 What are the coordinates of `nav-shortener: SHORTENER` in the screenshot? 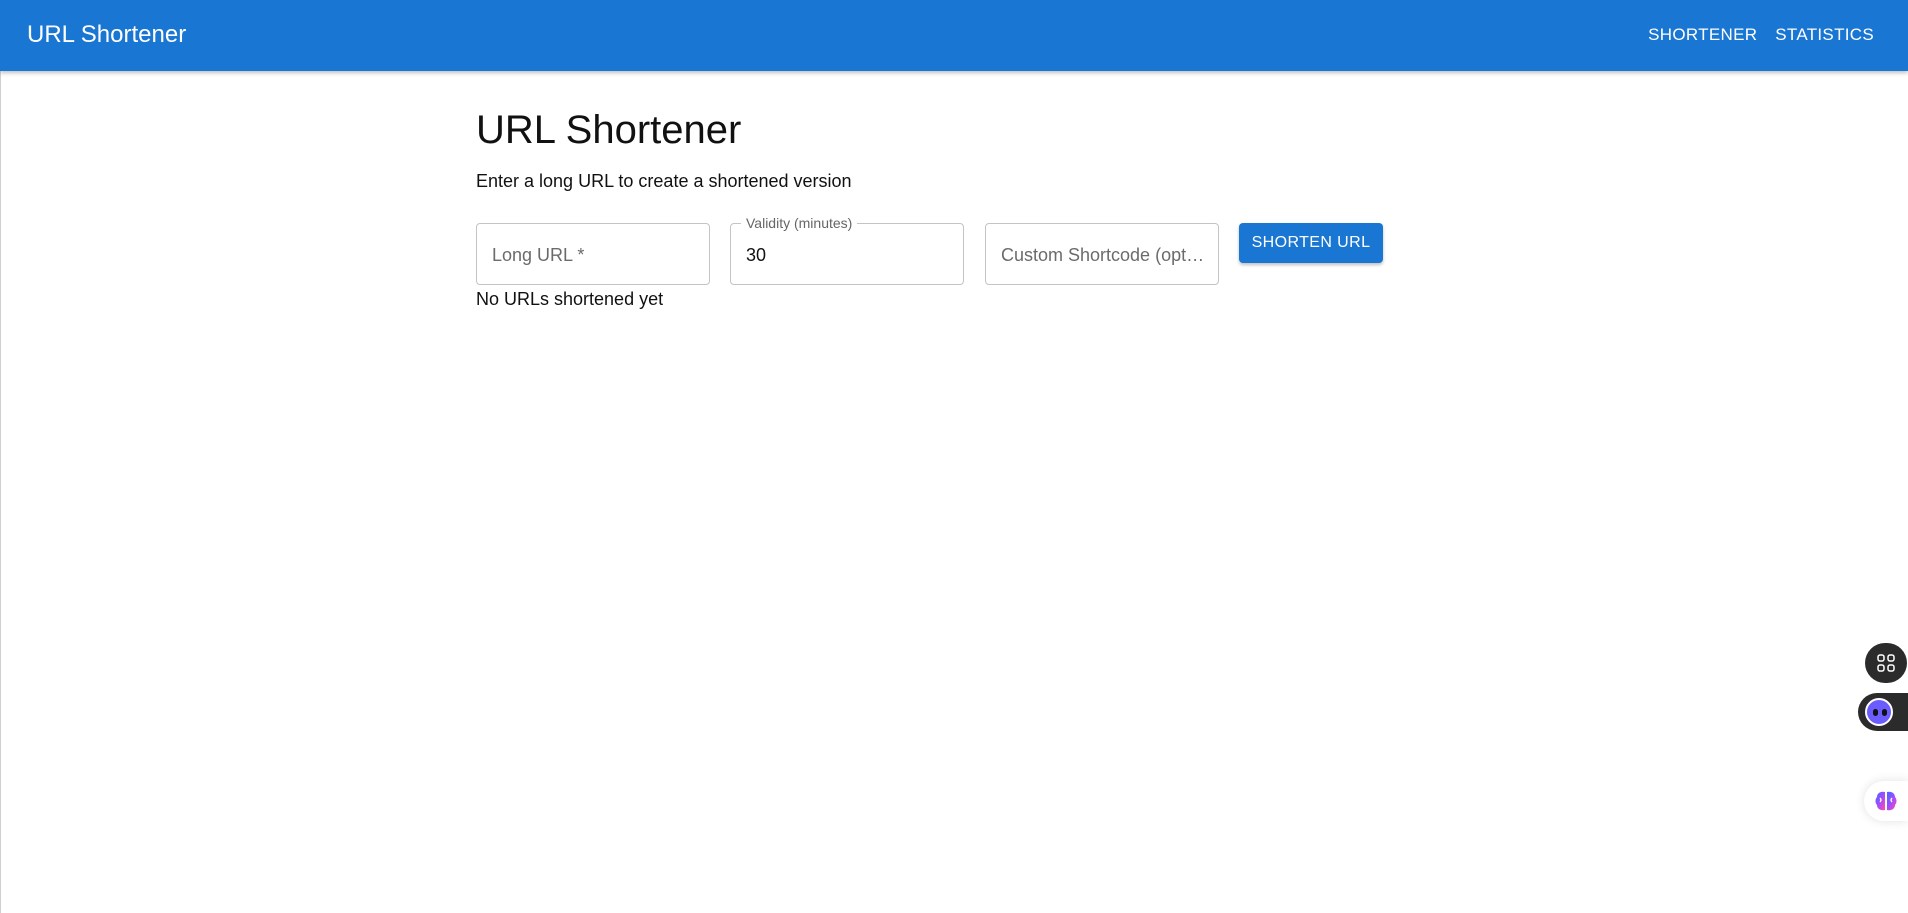 It's located at (1702, 35).